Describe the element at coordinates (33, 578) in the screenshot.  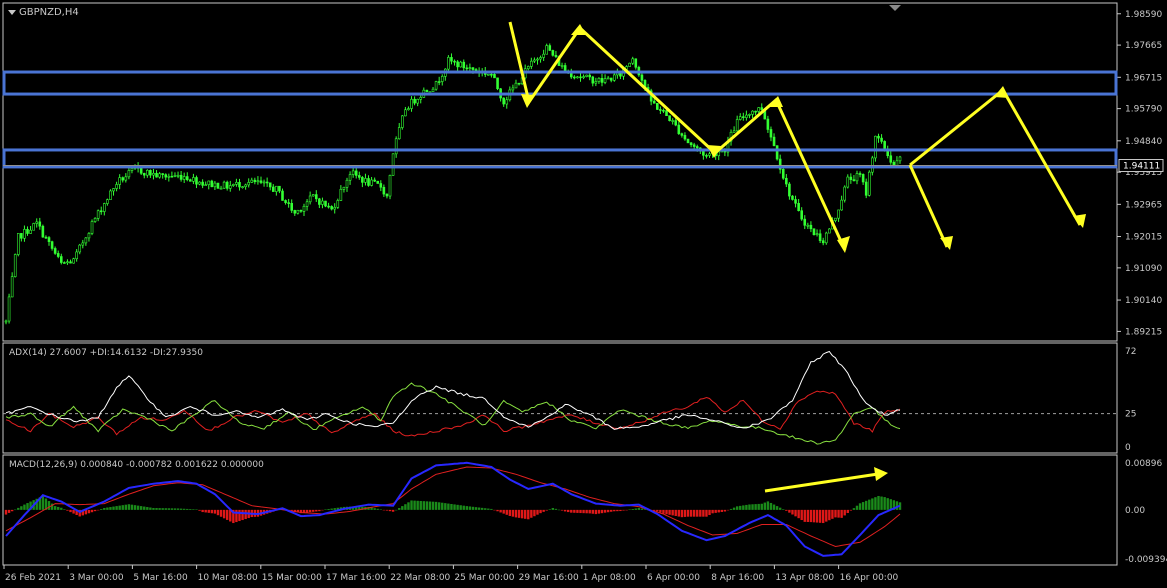
I see `time-tick-label: 26 Feb 2021` at that location.